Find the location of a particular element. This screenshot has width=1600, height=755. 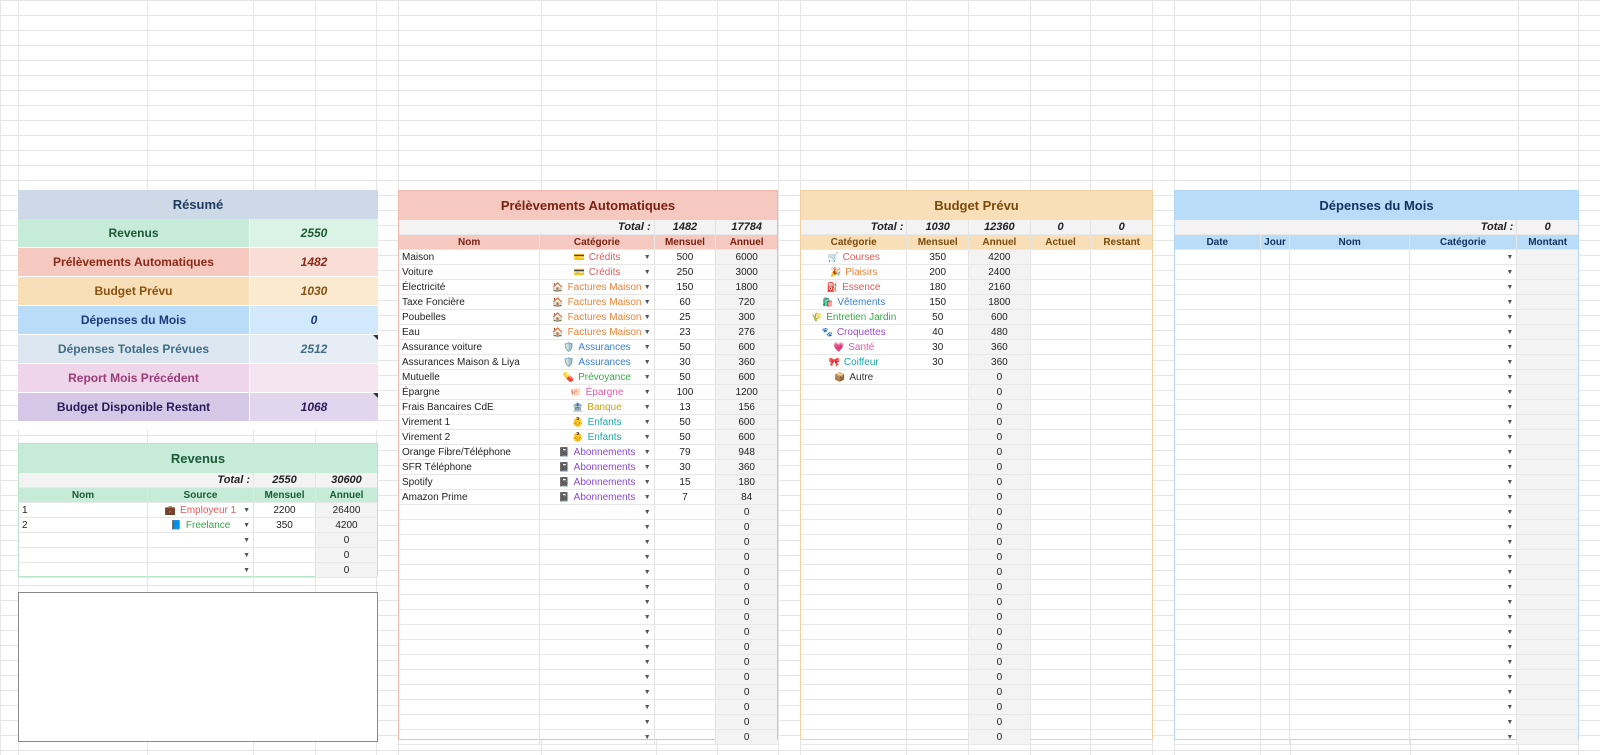

prelevement-mensuel-cell: 79 is located at coordinates (685, 452).